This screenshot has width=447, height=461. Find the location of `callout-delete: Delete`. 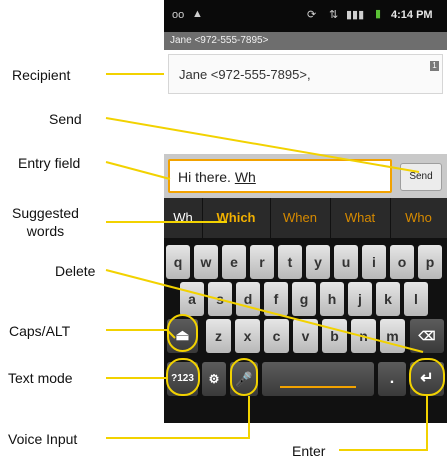

callout-delete: Delete is located at coordinates (75, 271).